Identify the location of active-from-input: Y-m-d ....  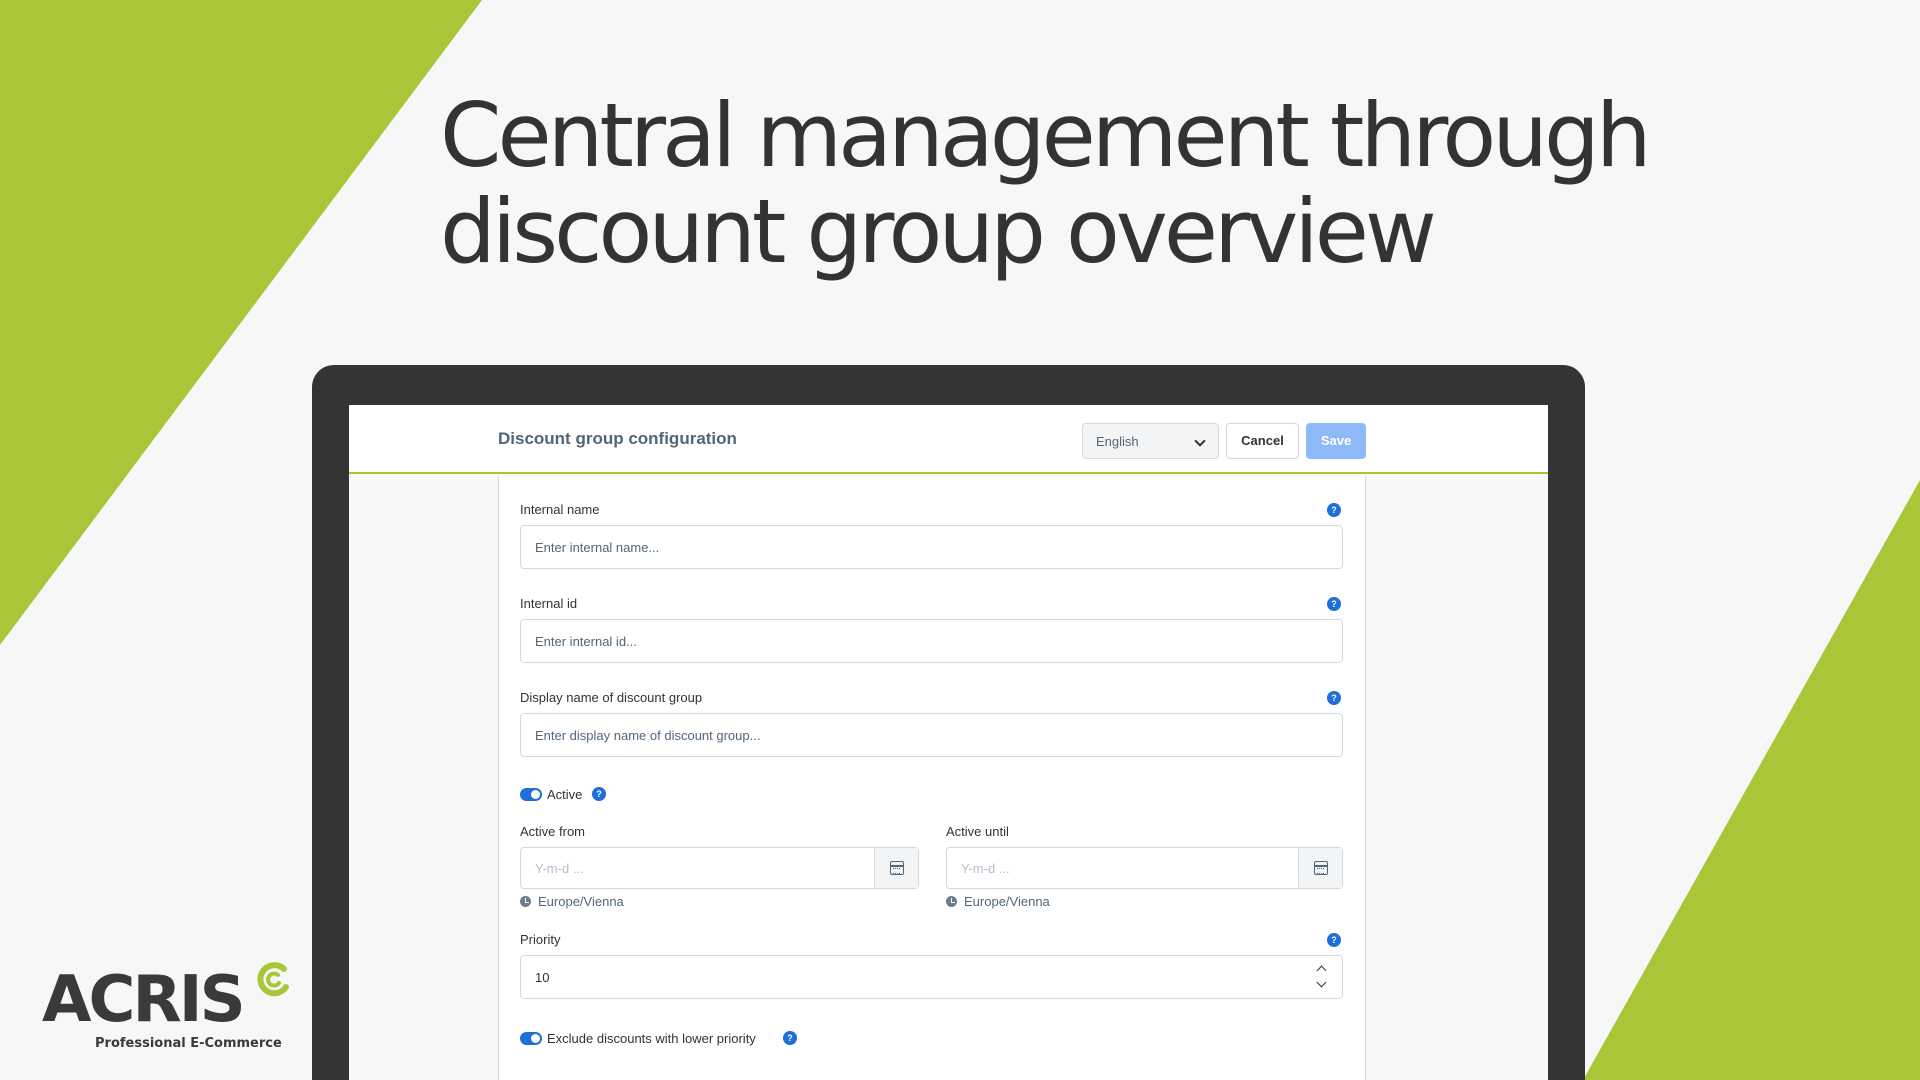
(719, 868).